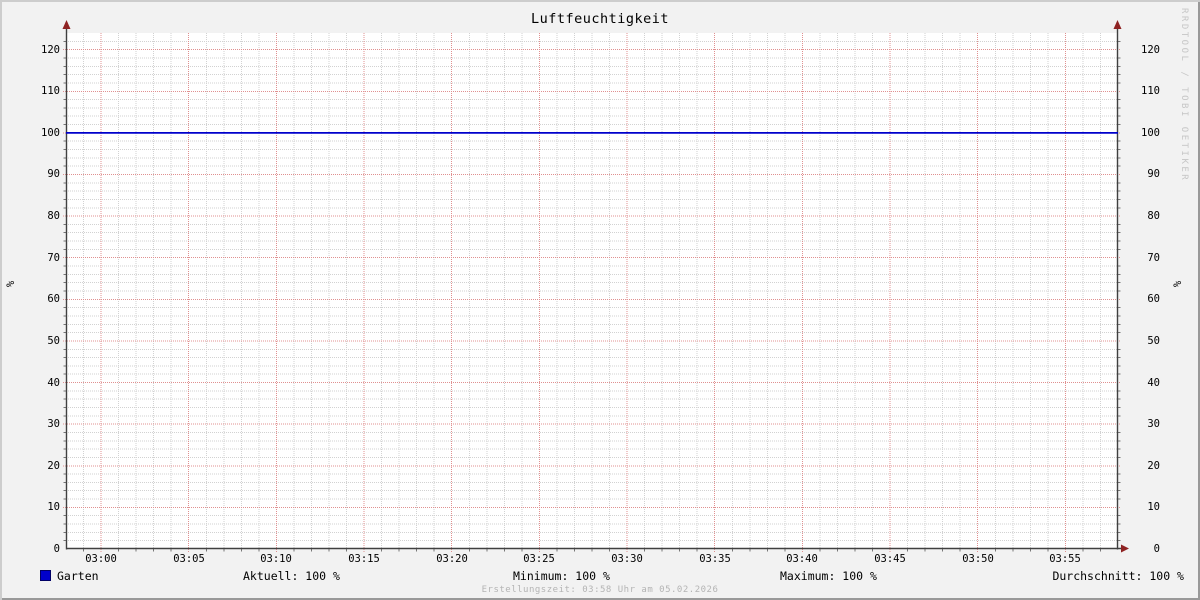 This screenshot has height=600, width=1200. I want to click on y-tick-label-left: 40, so click(53, 383).